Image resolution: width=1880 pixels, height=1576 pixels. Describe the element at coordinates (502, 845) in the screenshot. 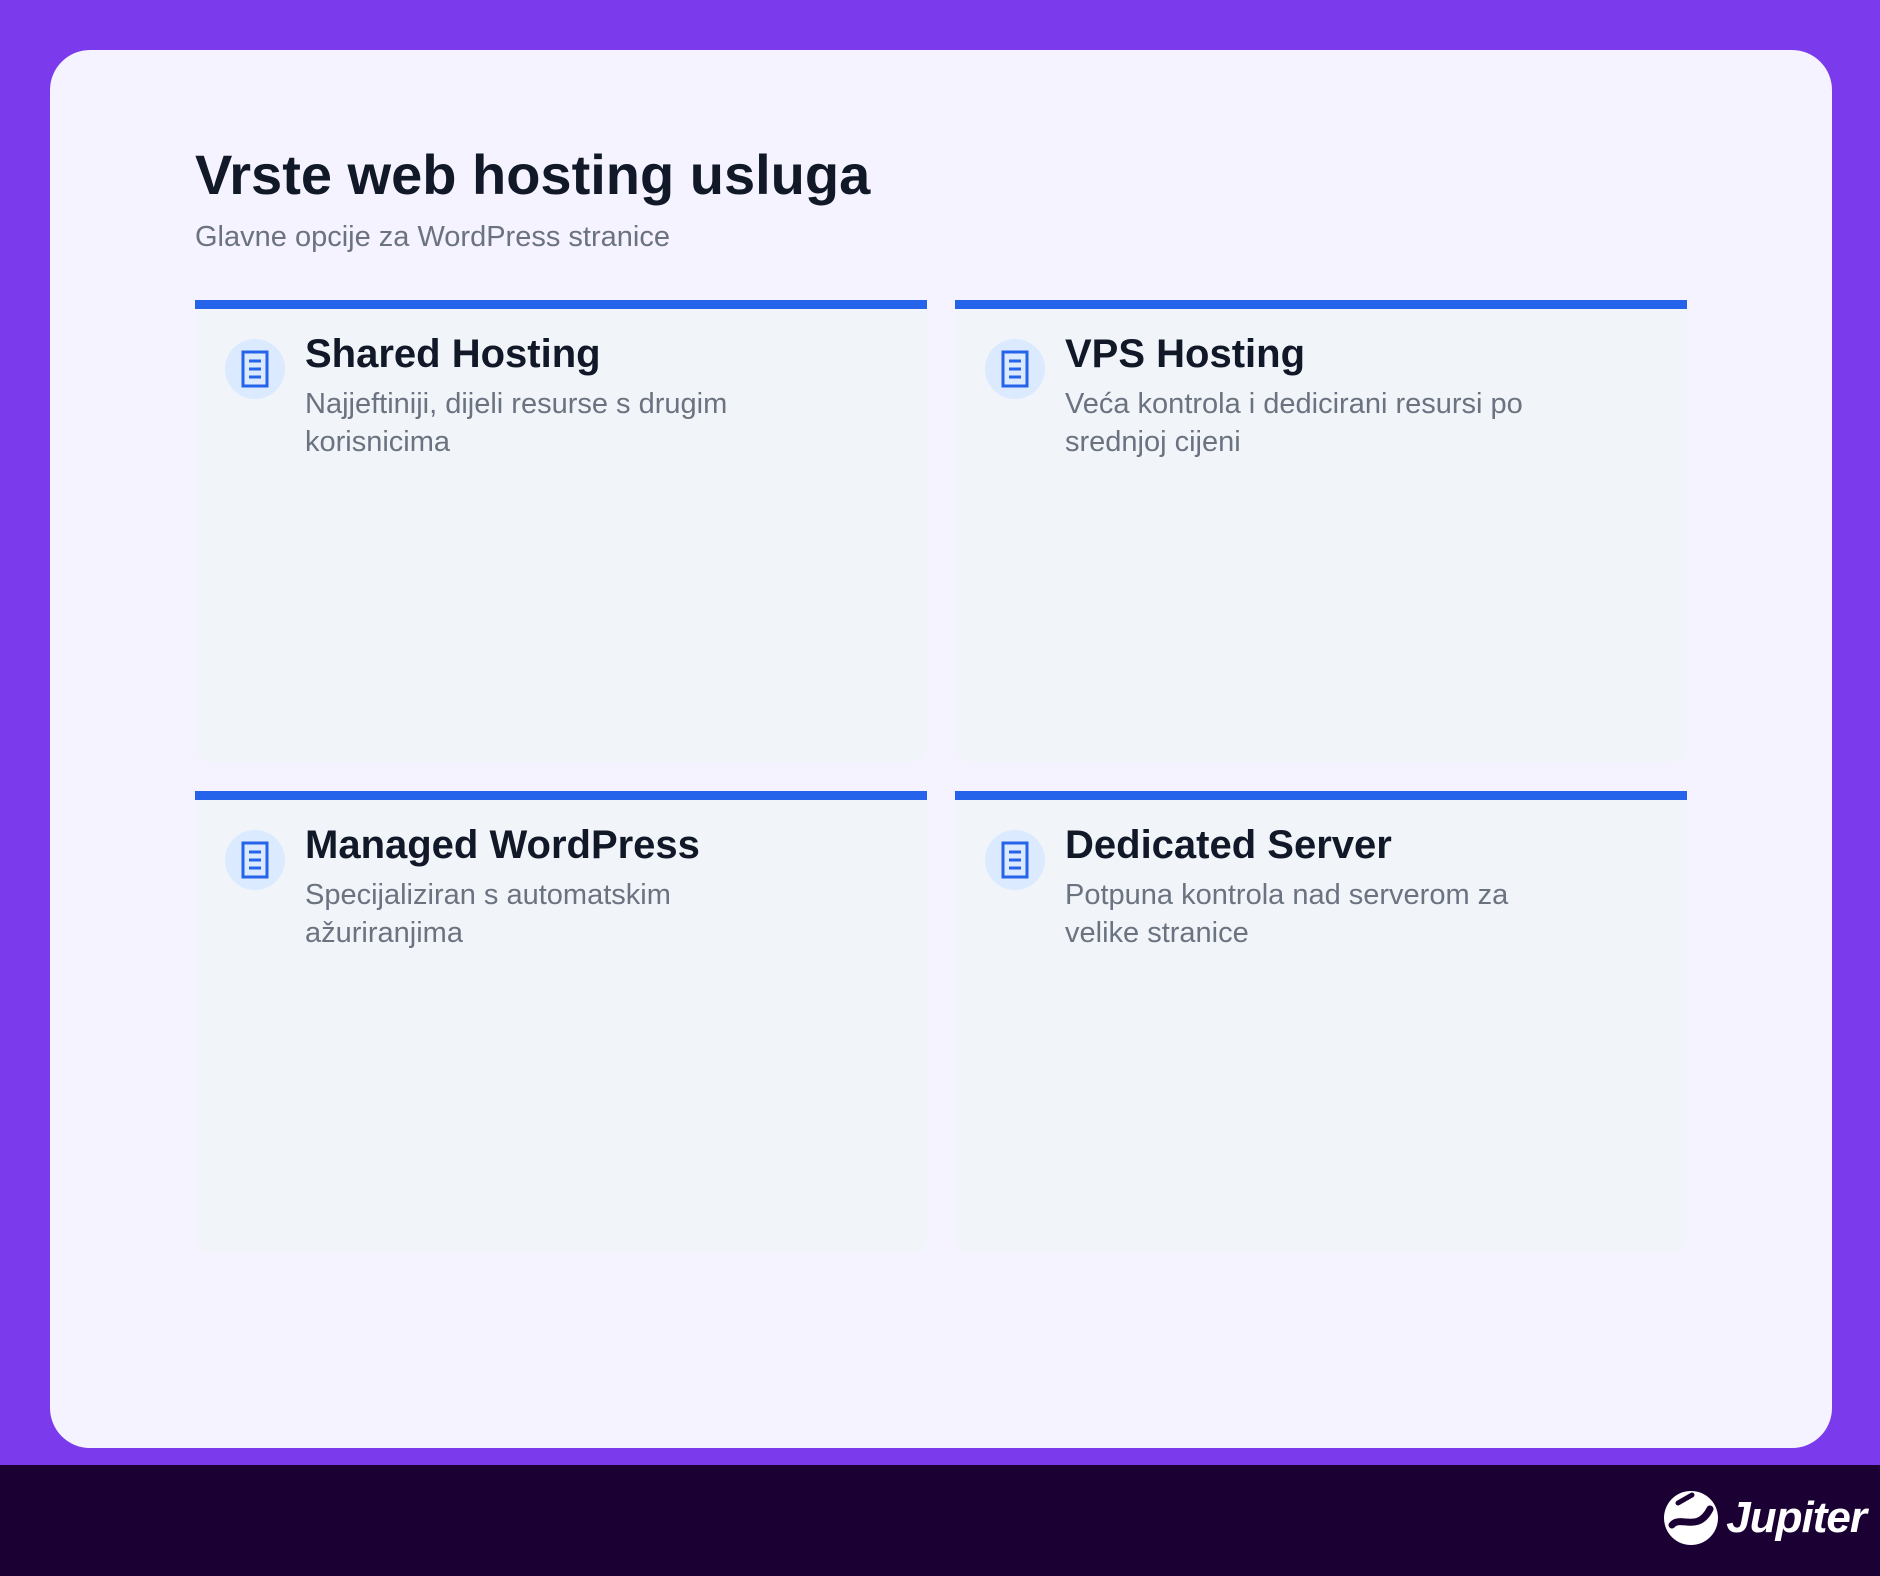

I see `card-title: Managed WordPress` at that location.